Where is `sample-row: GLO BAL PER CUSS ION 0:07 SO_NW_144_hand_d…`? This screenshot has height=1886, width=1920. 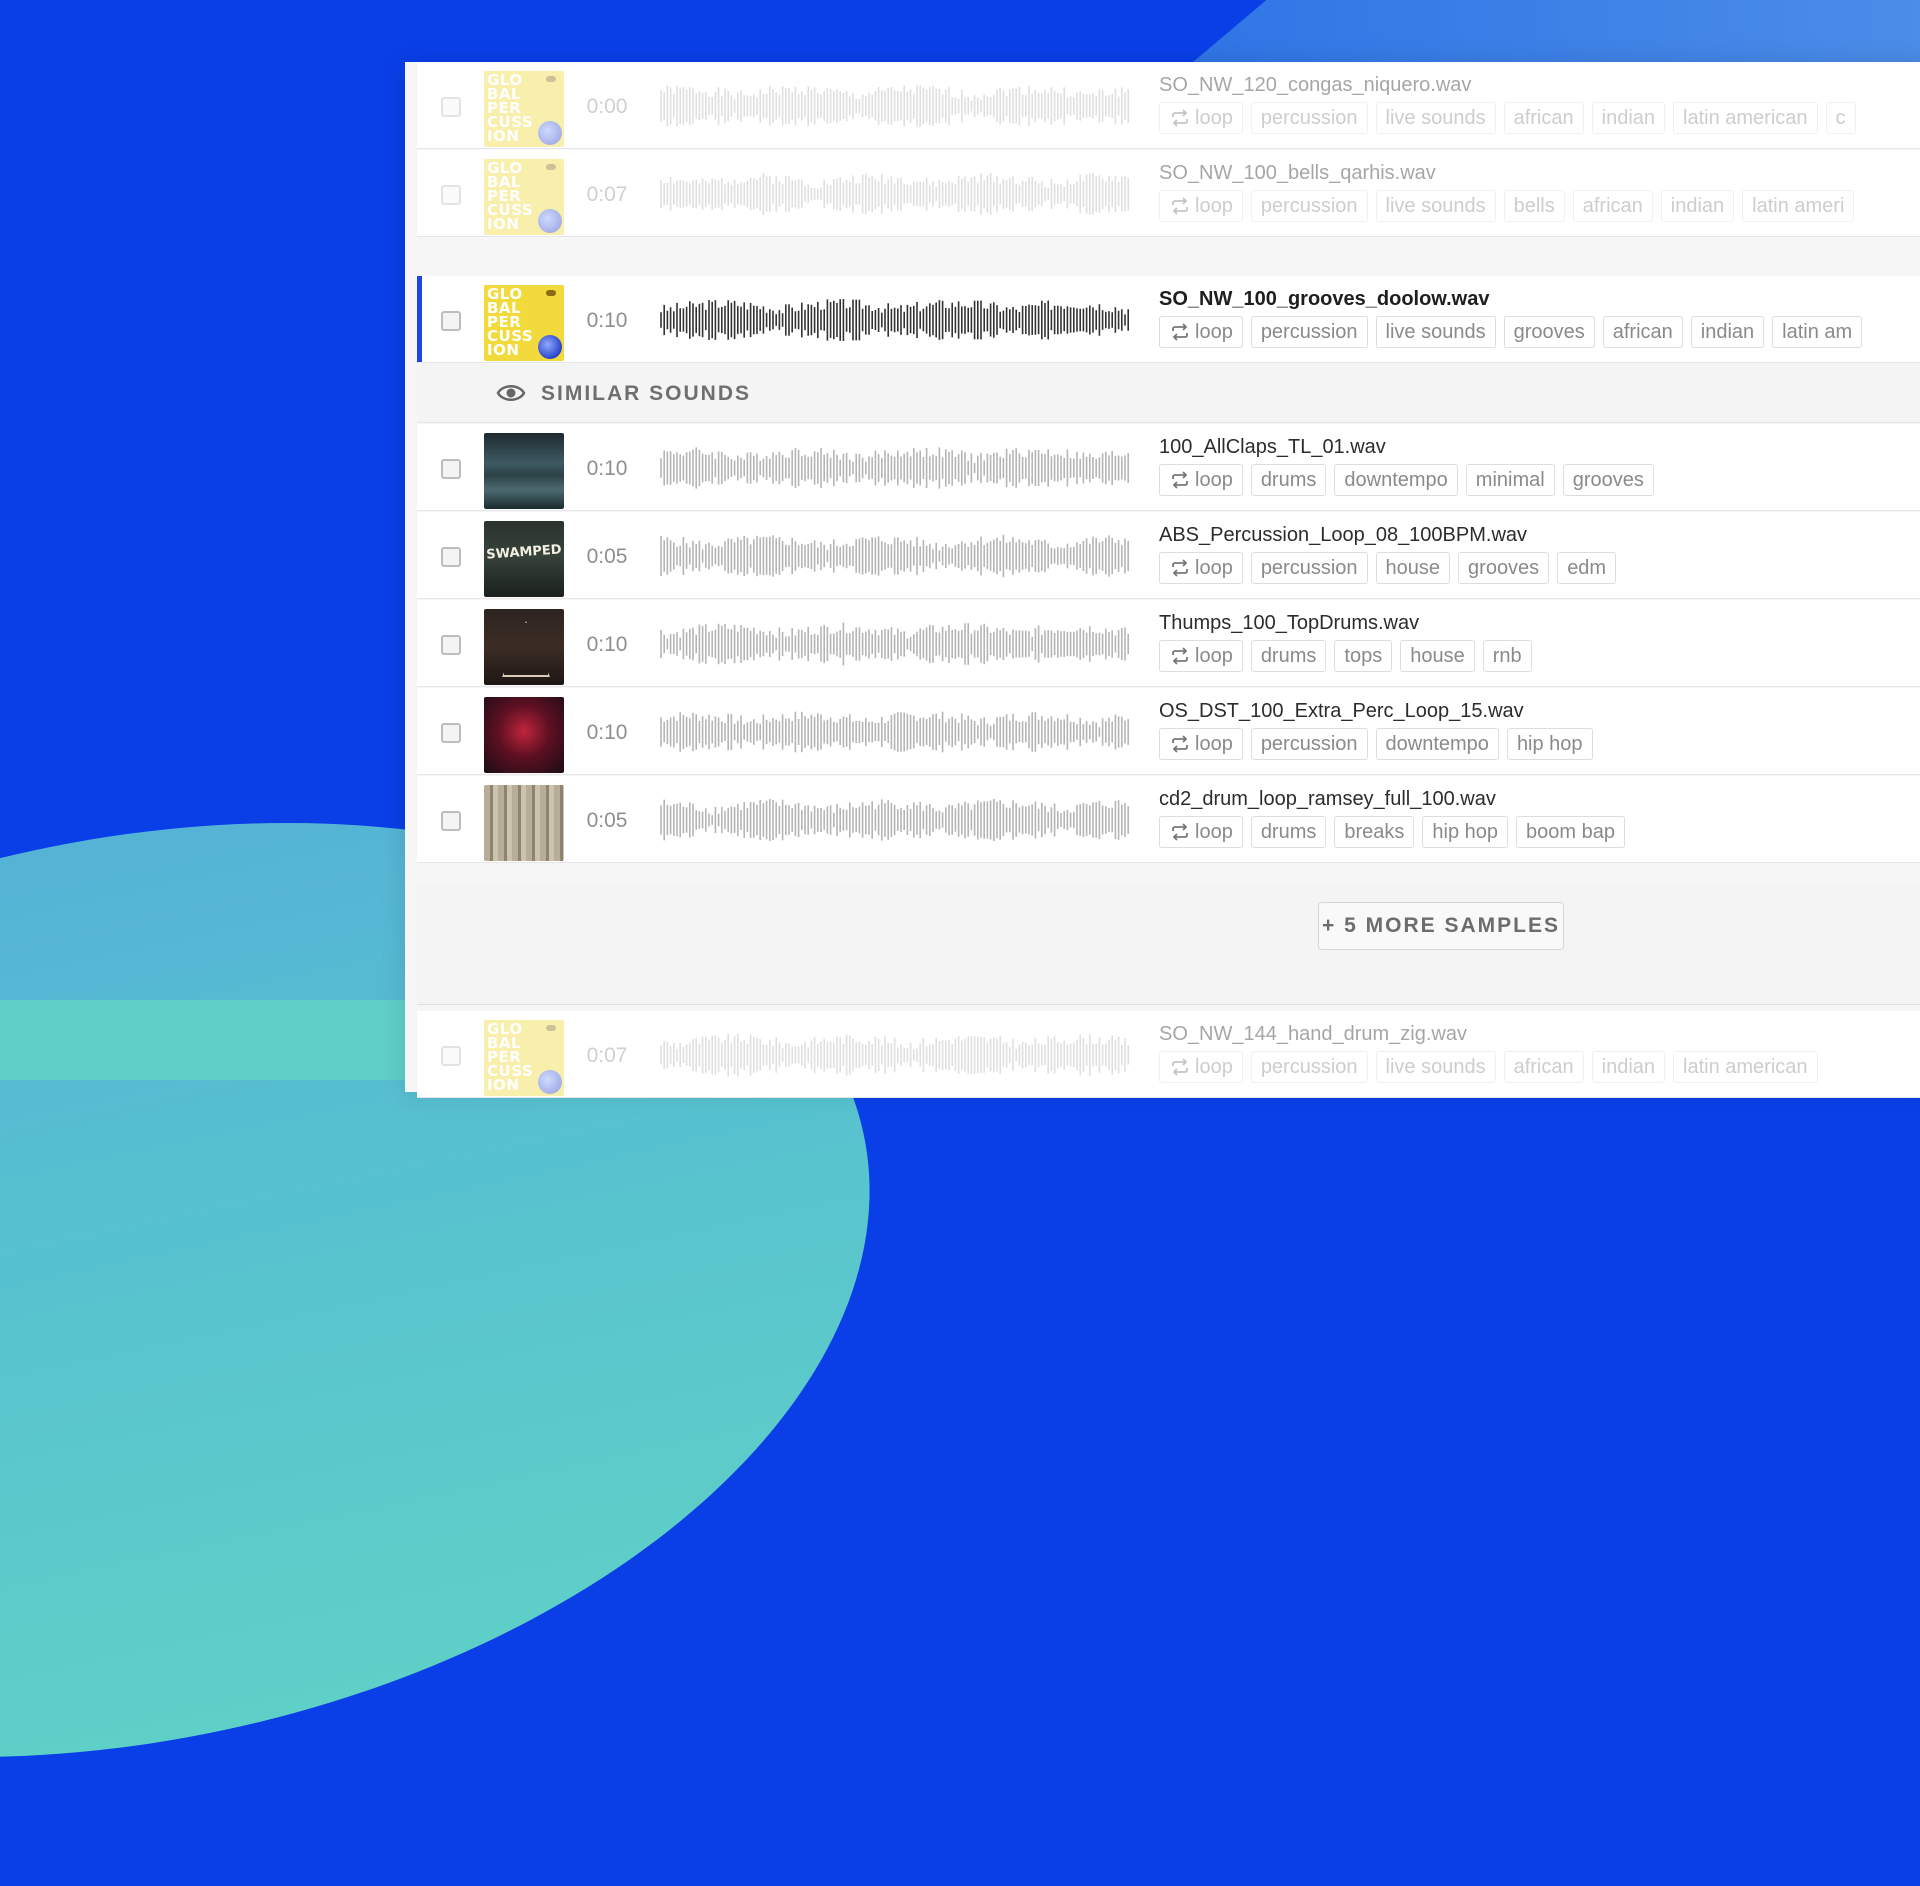
sample-row: GLO BAL PER CUSS ION 0:07 SO_NW_144_hand_d… is located at coordinates (1168, 1054).